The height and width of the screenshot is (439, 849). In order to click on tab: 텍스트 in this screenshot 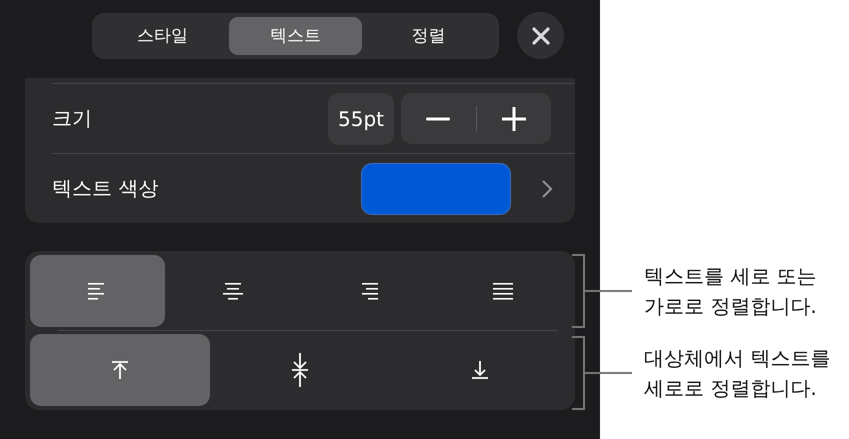, I will do `click(295, 35)`.